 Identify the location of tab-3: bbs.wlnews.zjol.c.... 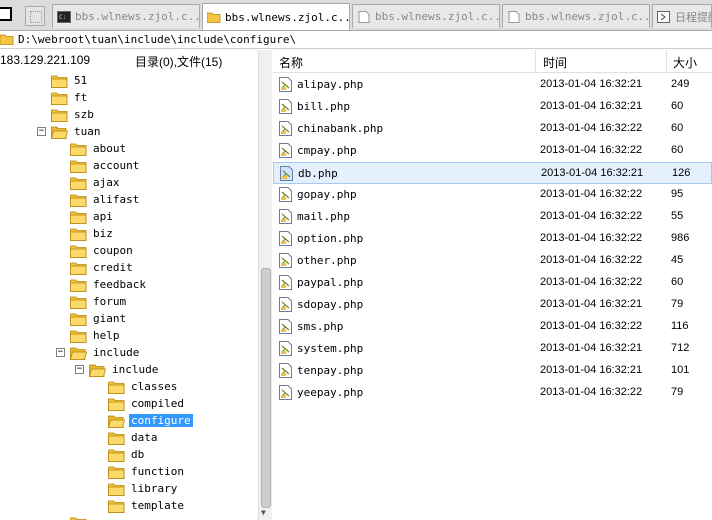
(576, 16).